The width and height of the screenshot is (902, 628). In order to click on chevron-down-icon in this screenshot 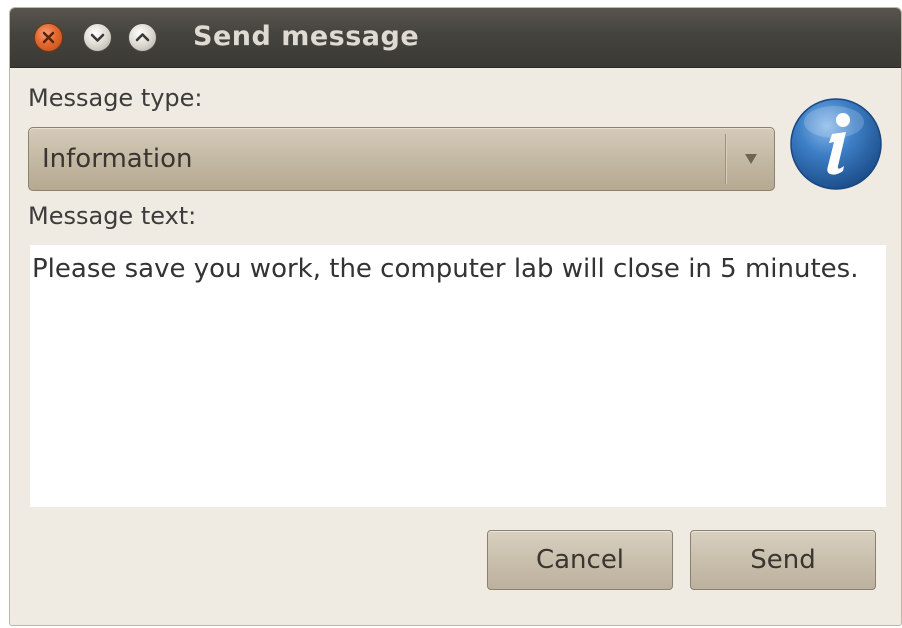, I will do `click(751, 159)`.